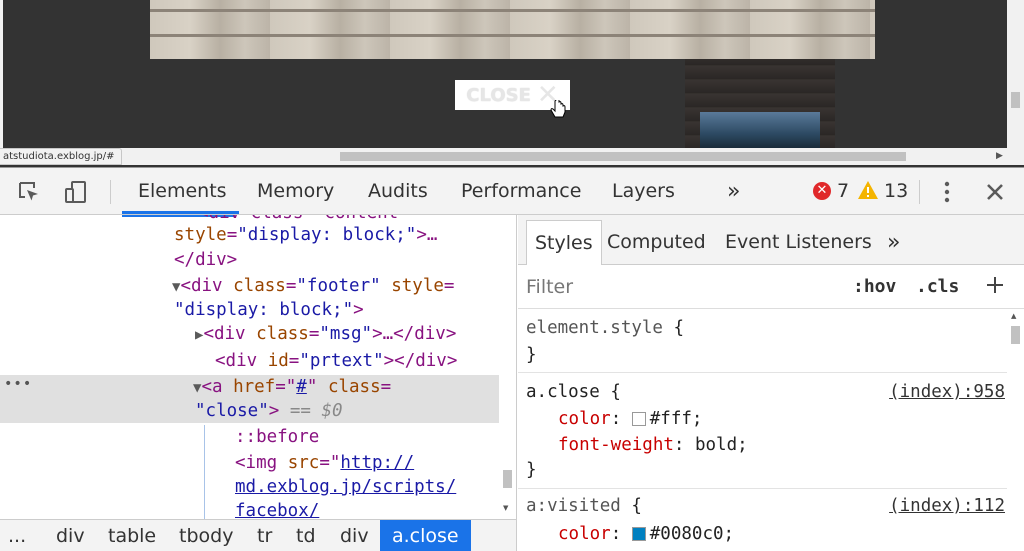 Image resolution: width=1024 pixels, height=551 pixels. What do you see at coordinates (414, 334) in the screenshot?
I see `tag-rest: >…</div>` at bounding box center [414, 334].